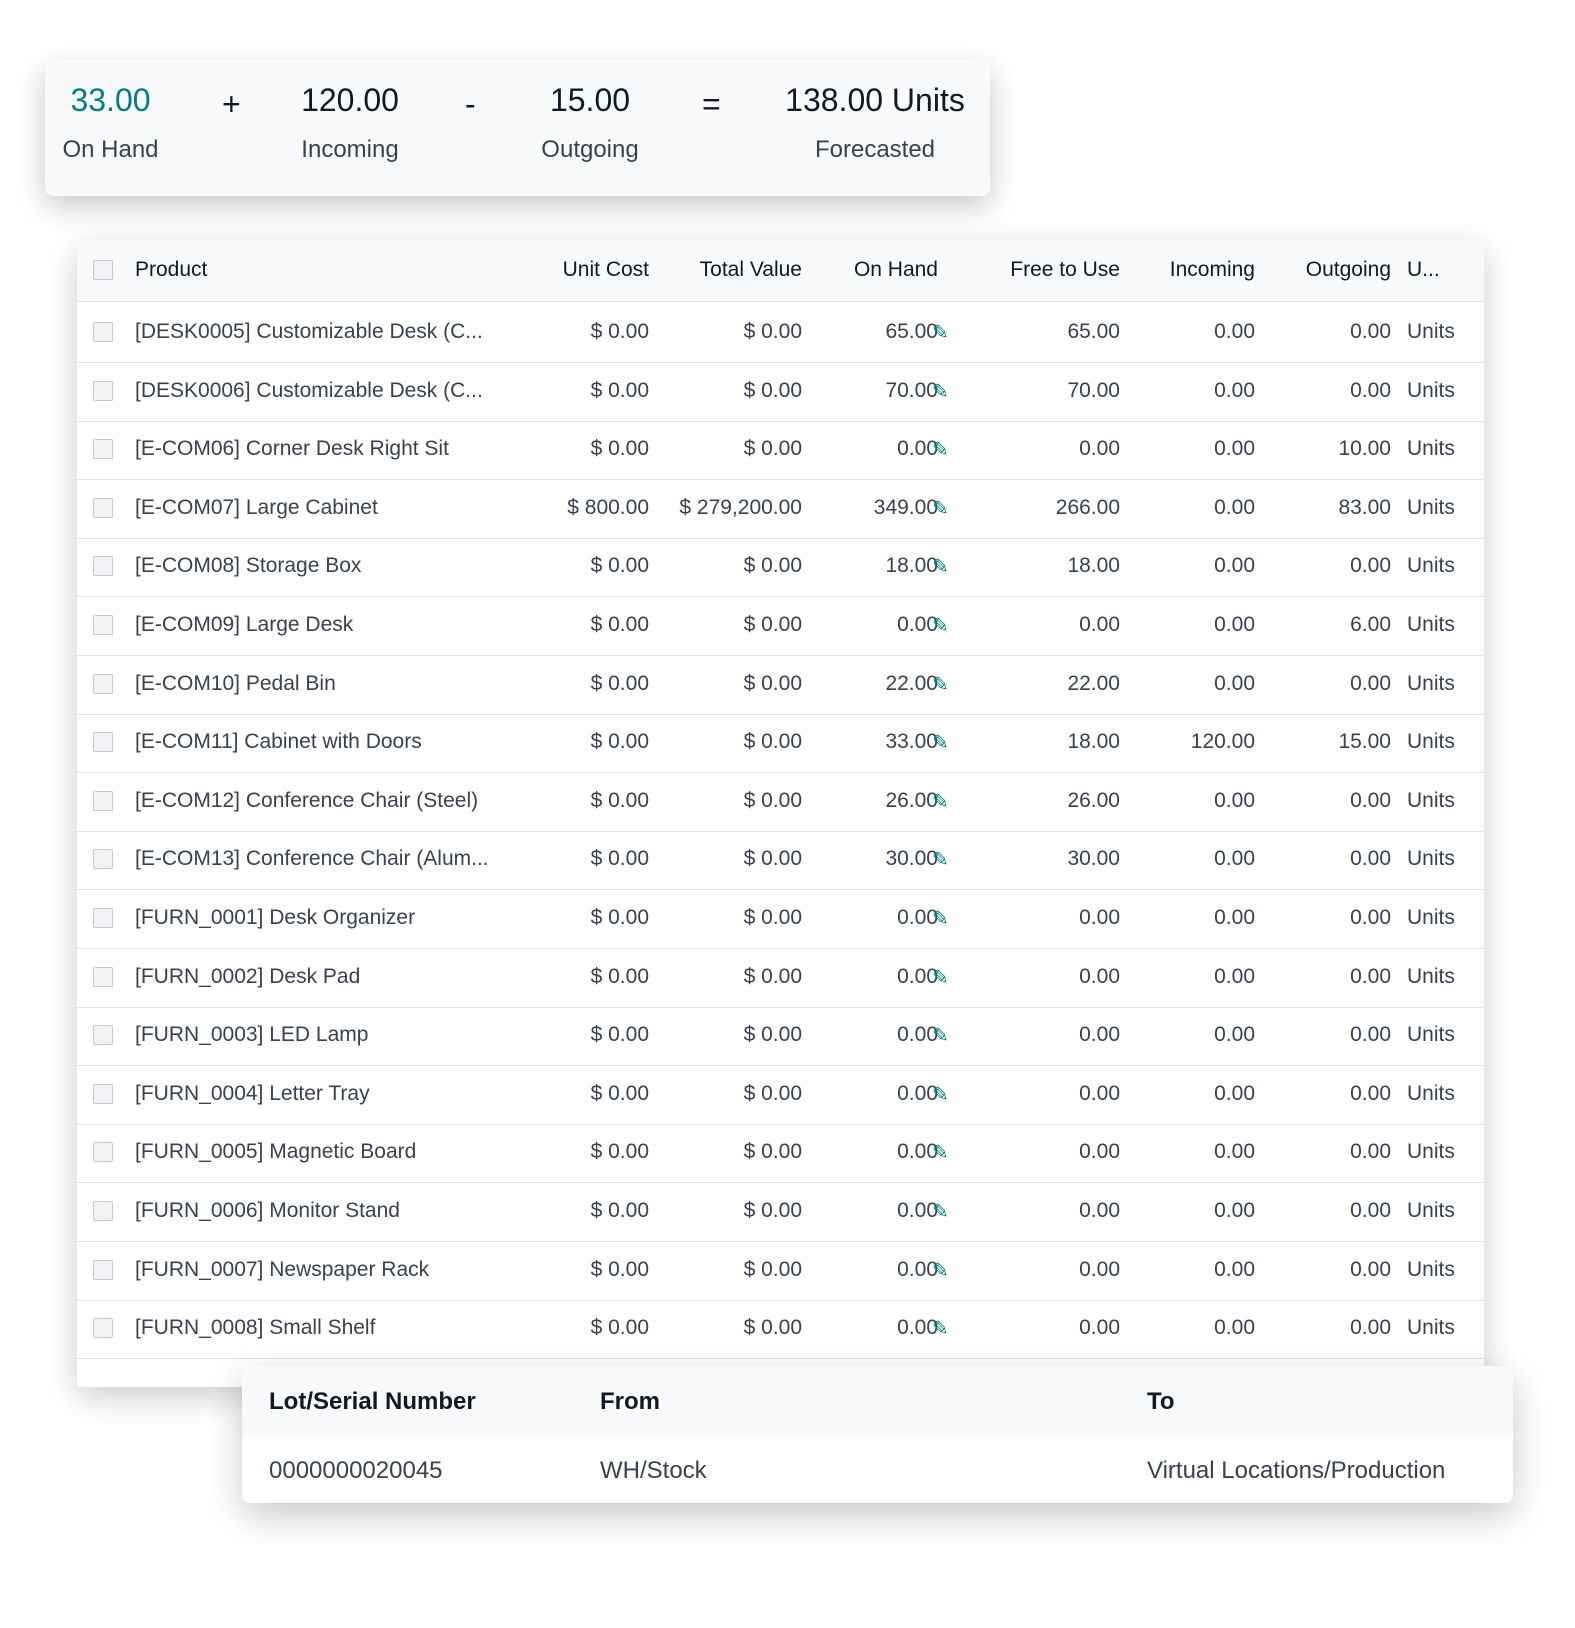  Describe the element at coordinates (1348, 270) in the screenshot. I see `header-outgoing: Outgoing` at that location.